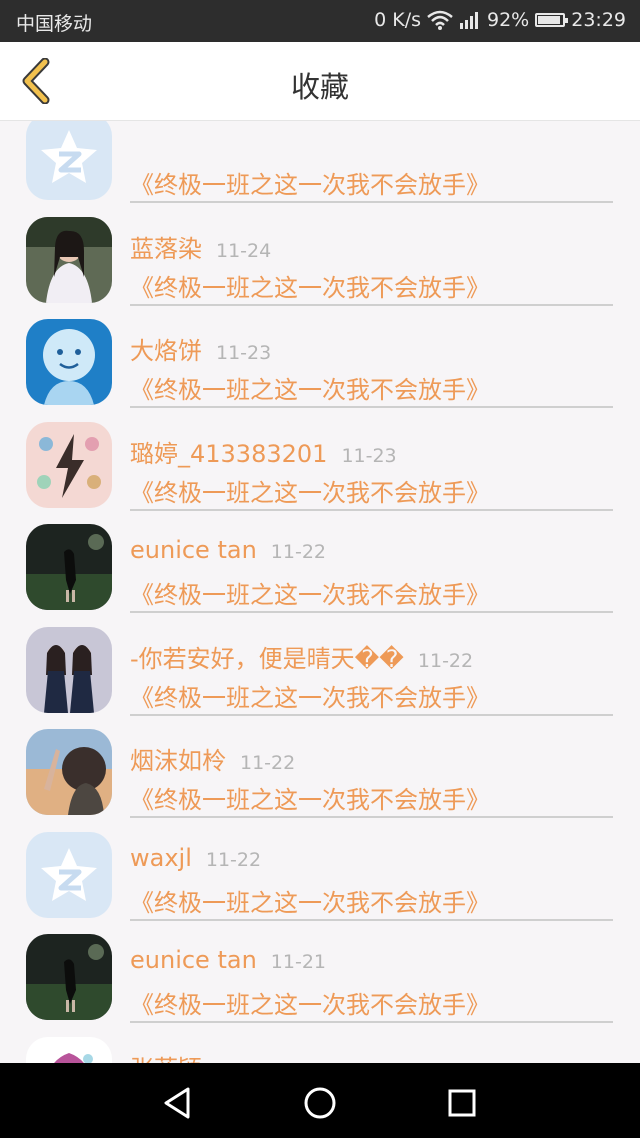 The height and width of the screenshot is (1138, 640). What do you see at coordinates (320, 760) in the screenshot?
I see `list-item: 烟沫如柃 11-22 《终极一班之这一次我不会放手》` at bounding box center [320, 760].